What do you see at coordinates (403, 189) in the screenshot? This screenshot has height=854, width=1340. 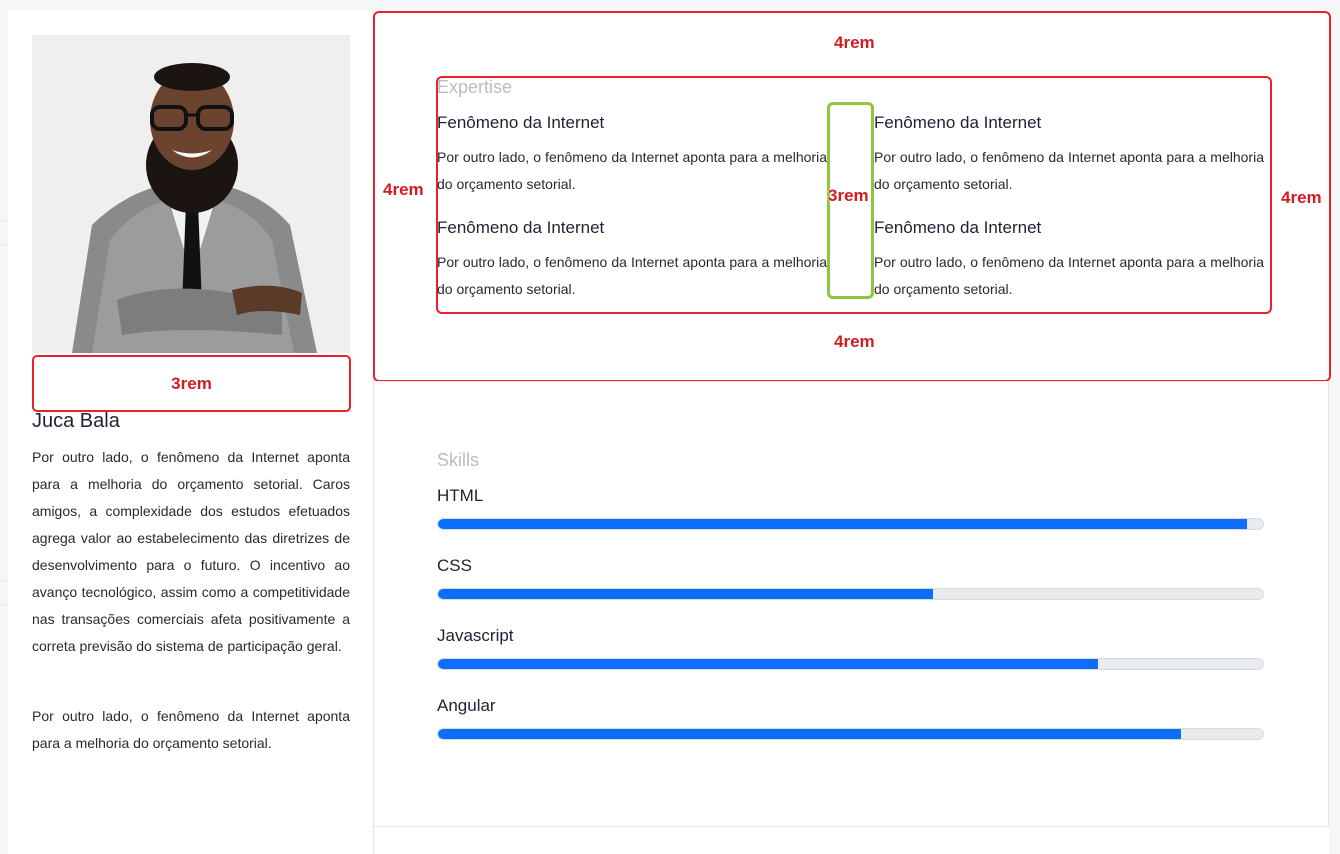 I see `padding-left-label: 4rem` at bounding box center [403, 189].